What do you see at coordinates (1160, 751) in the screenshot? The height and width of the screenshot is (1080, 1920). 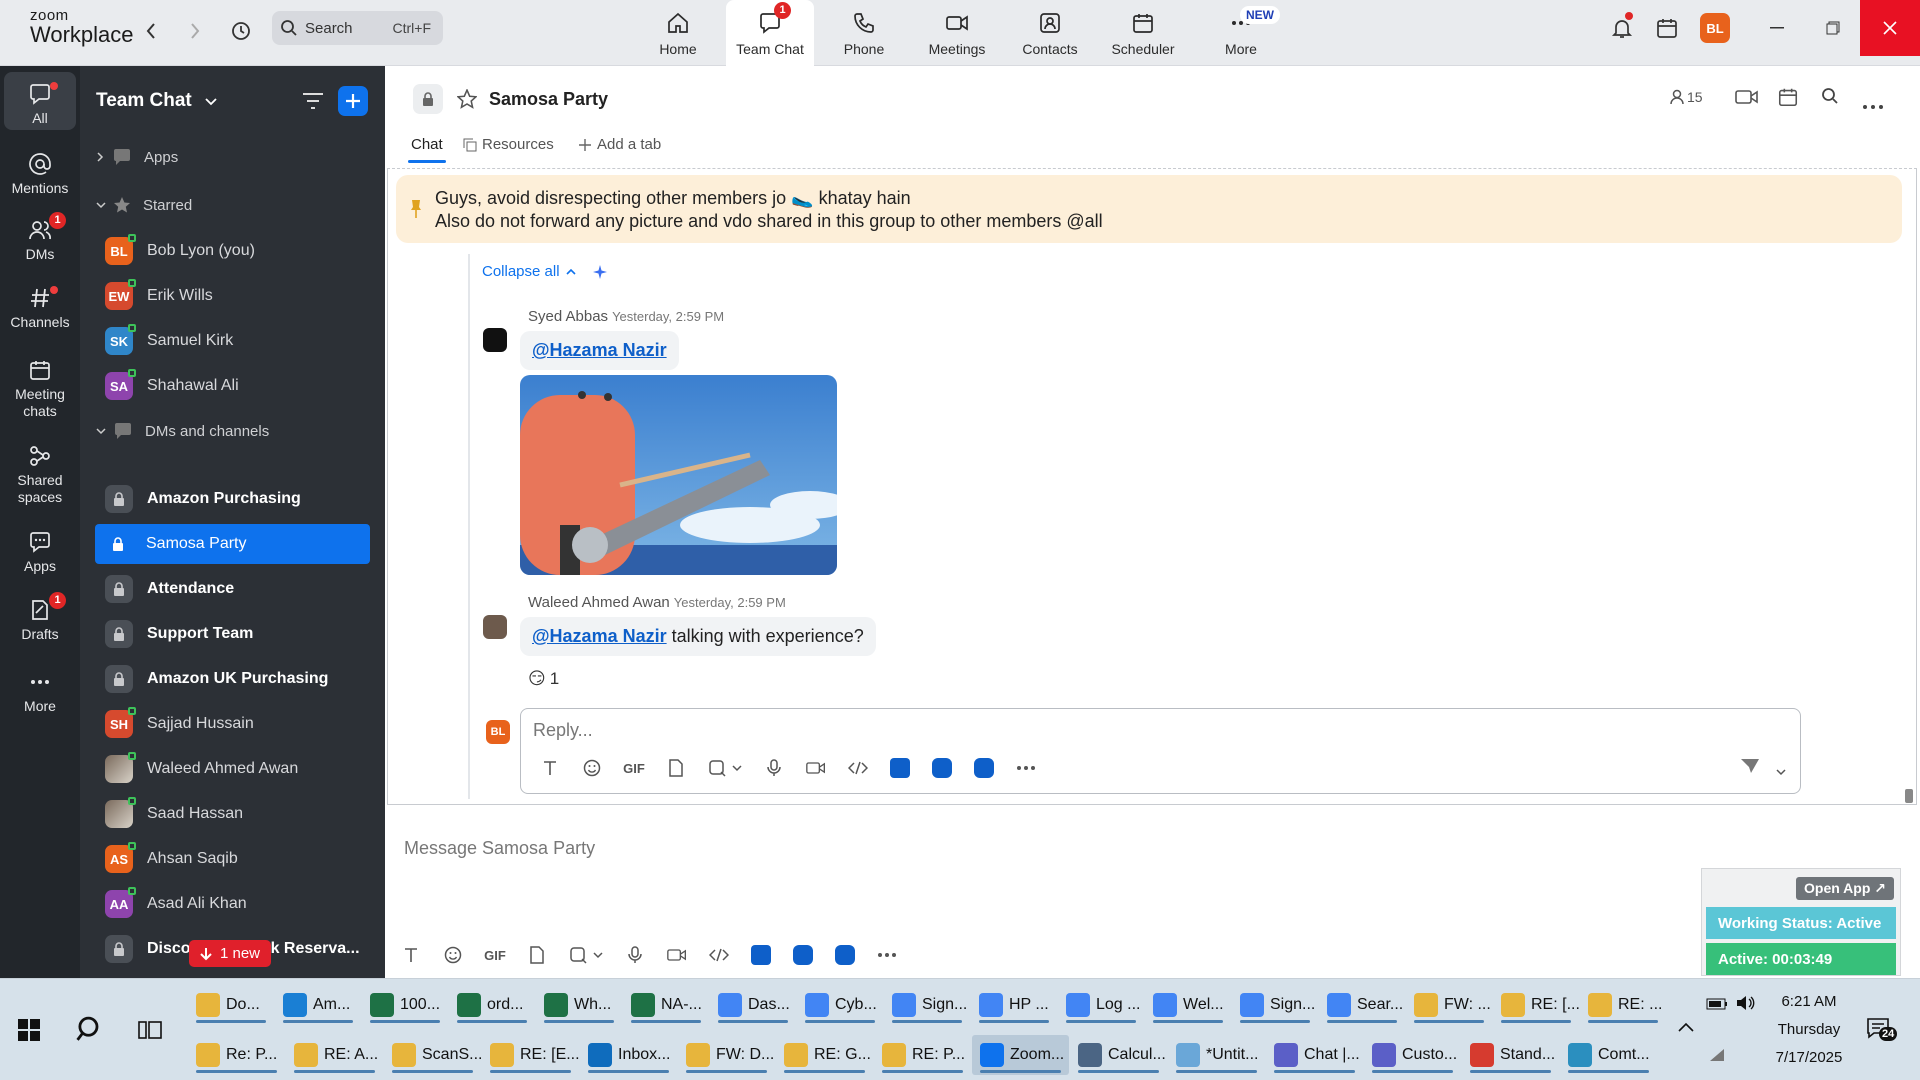 I see `reply-input: Reply... GIF` at bounding box center [1160, 751].